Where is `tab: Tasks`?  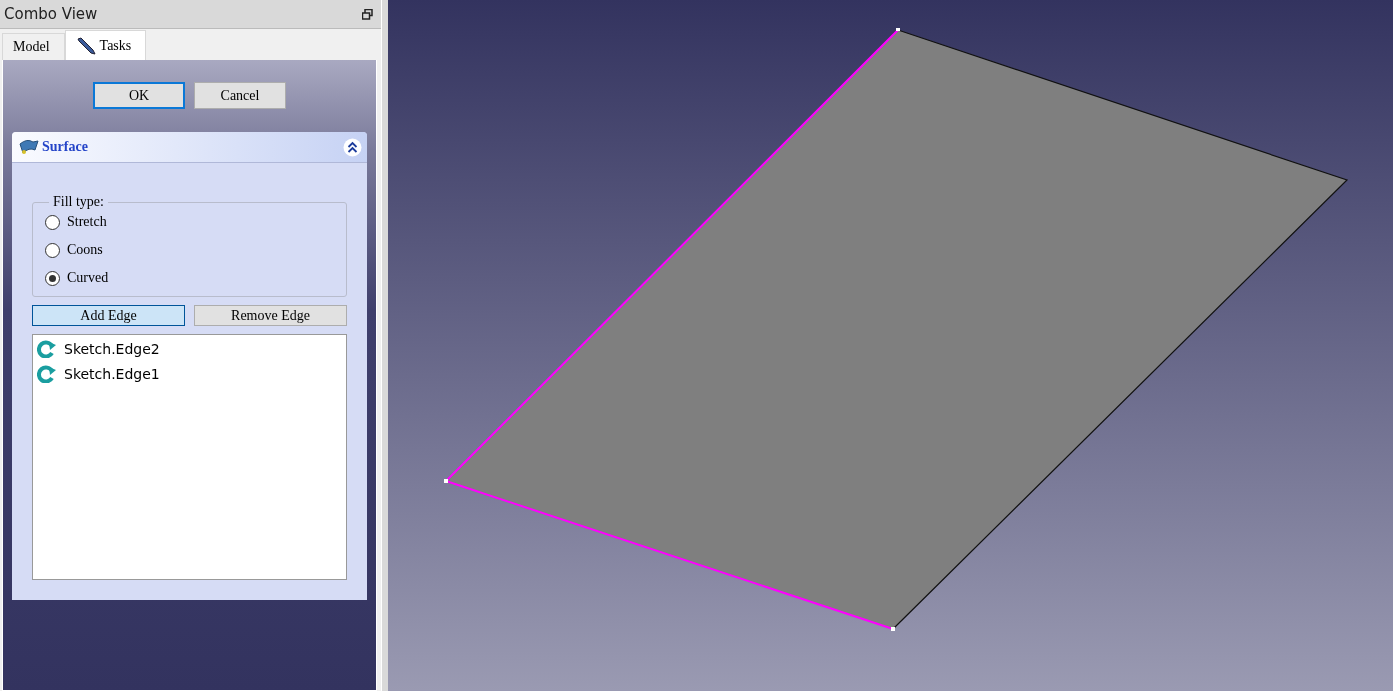 tab: Tasks is located at coordinates (105, 45).